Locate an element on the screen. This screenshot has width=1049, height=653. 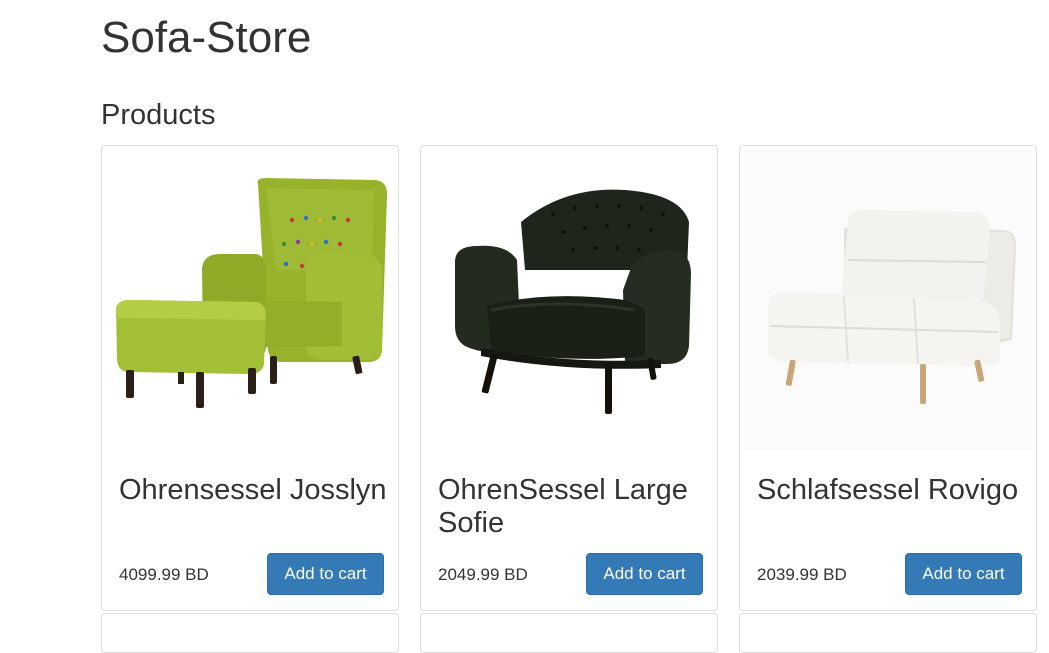
product-image-dark-armchair is located at coordinates (569, 300).